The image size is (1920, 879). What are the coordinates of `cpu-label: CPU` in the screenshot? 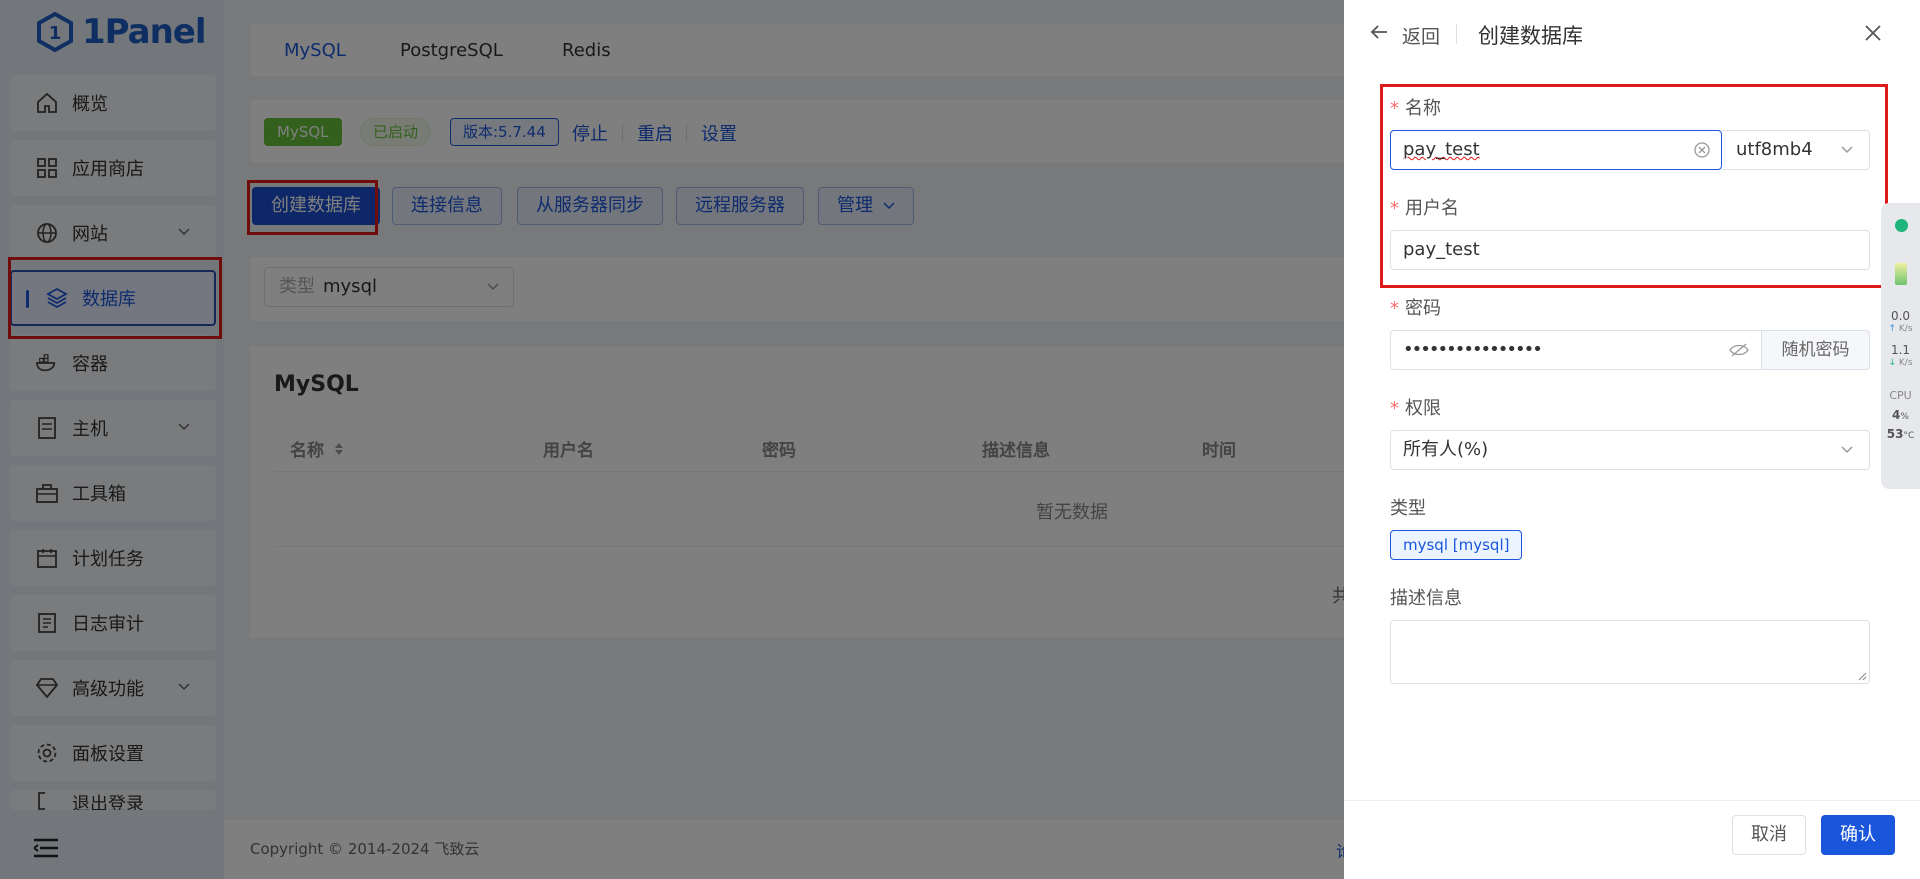 It's located at (1900, 395).